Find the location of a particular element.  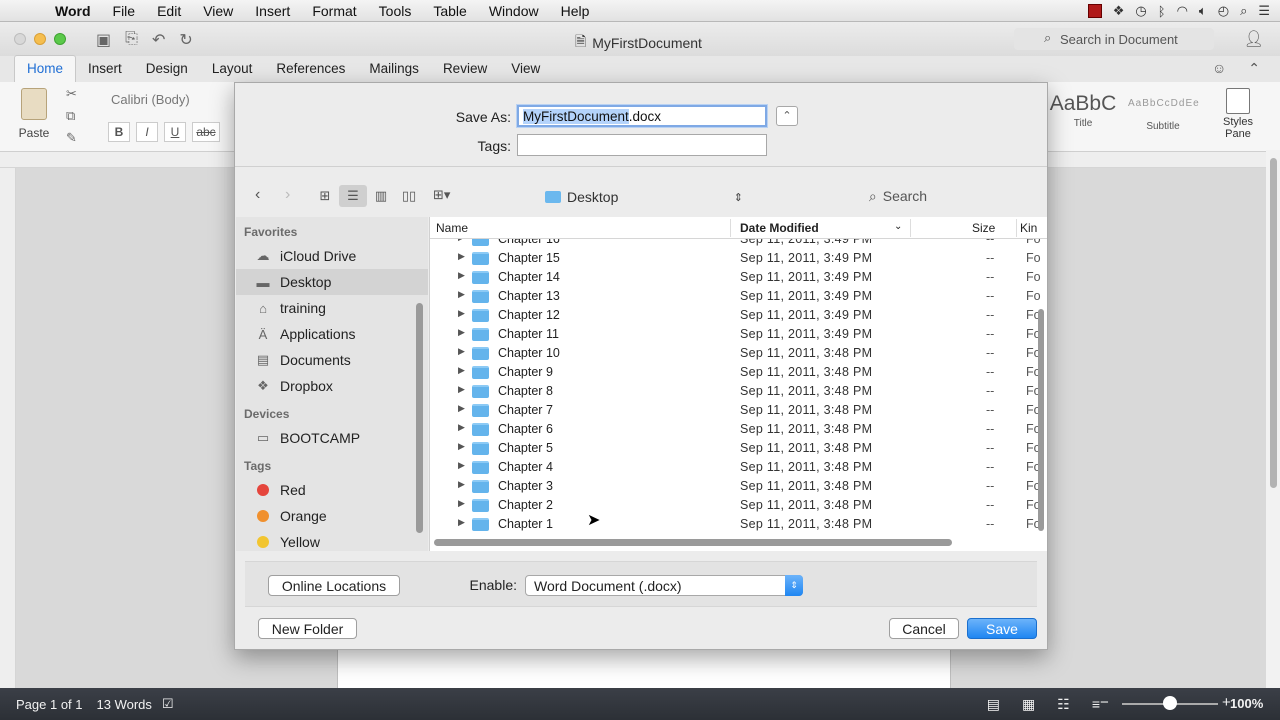

file-format-select: Word Document (.docx) ⇕ is located at coordinates (664, 585).